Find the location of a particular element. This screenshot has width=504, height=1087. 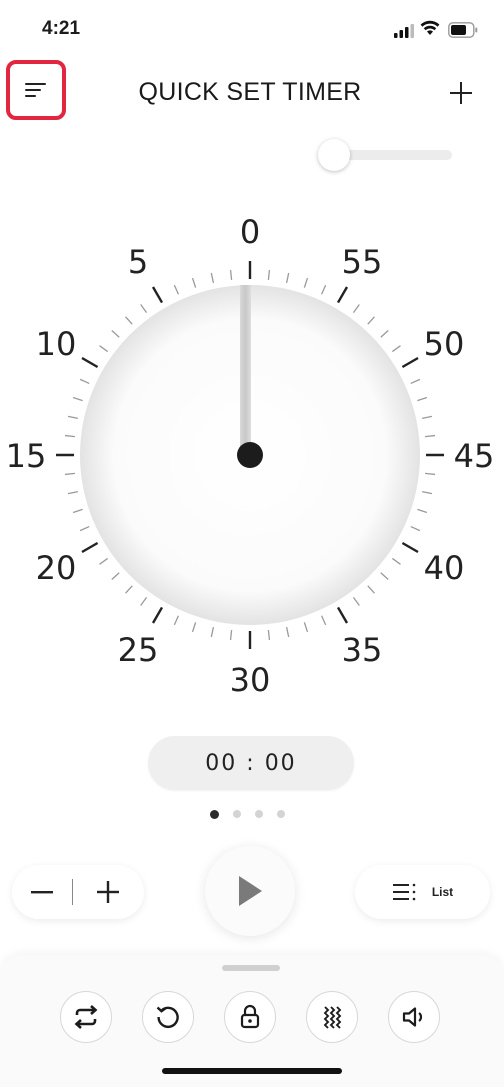

bottom-toolbar is located at coordinates (252, 1021).